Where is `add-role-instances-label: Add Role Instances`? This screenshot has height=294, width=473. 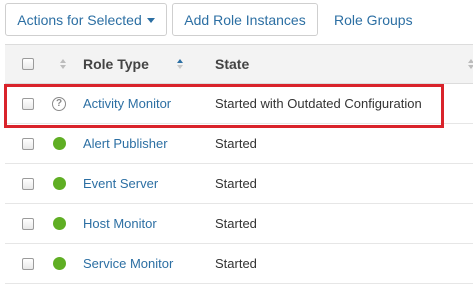 add-role-instances-label: Add Role Instances is located at coordinates (245, 19).